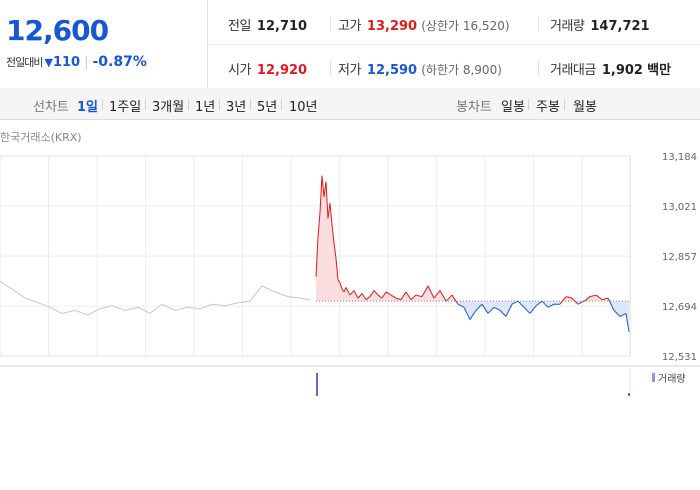 This screenshot has height=490, width=700. I want to click on volume-legend-label: 거래량, so click(672, 379).